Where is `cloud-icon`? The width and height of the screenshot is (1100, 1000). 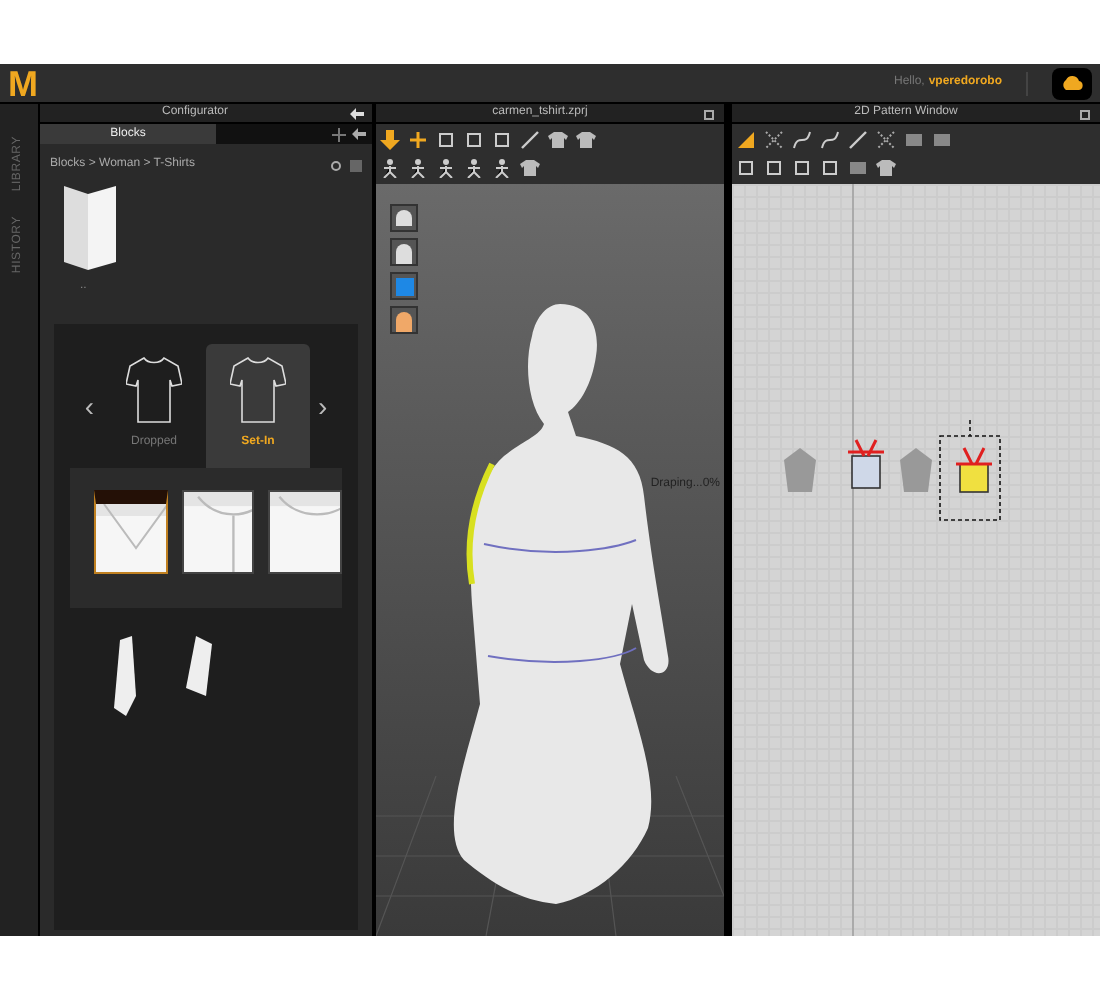
cloud-icon is located at coordinates (1072, 83).